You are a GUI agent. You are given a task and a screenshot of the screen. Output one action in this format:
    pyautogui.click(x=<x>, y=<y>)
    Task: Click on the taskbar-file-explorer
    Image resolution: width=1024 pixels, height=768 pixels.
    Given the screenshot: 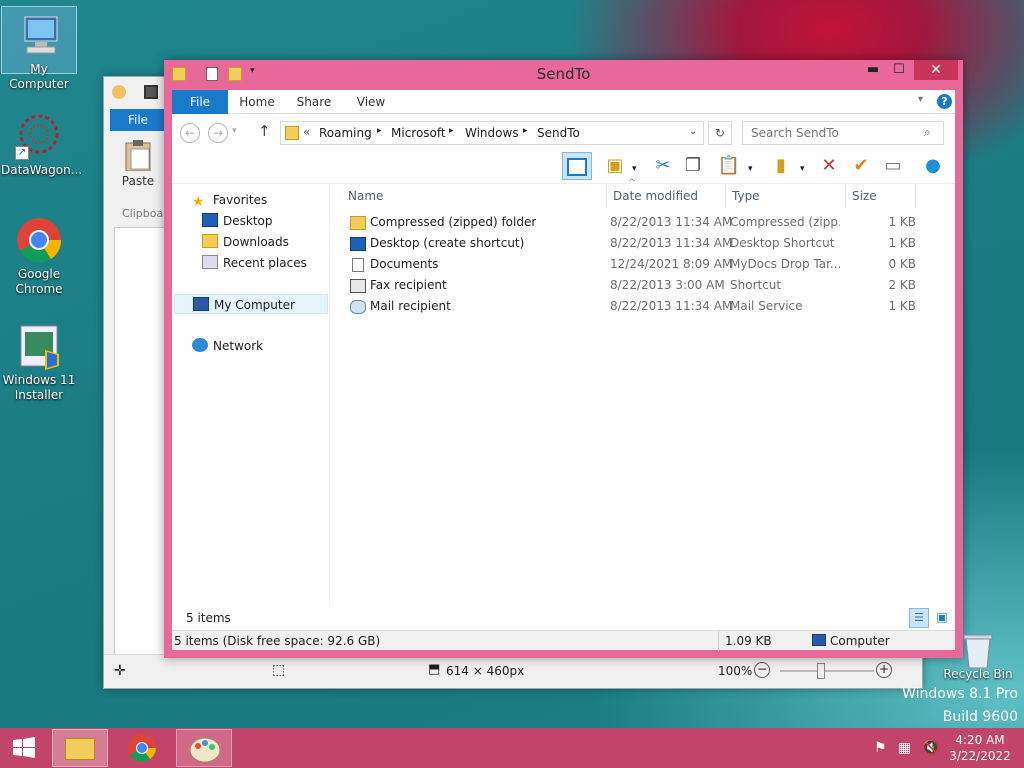 What is the action you would take?
    pyautogui.click(x=80, y=748)
    